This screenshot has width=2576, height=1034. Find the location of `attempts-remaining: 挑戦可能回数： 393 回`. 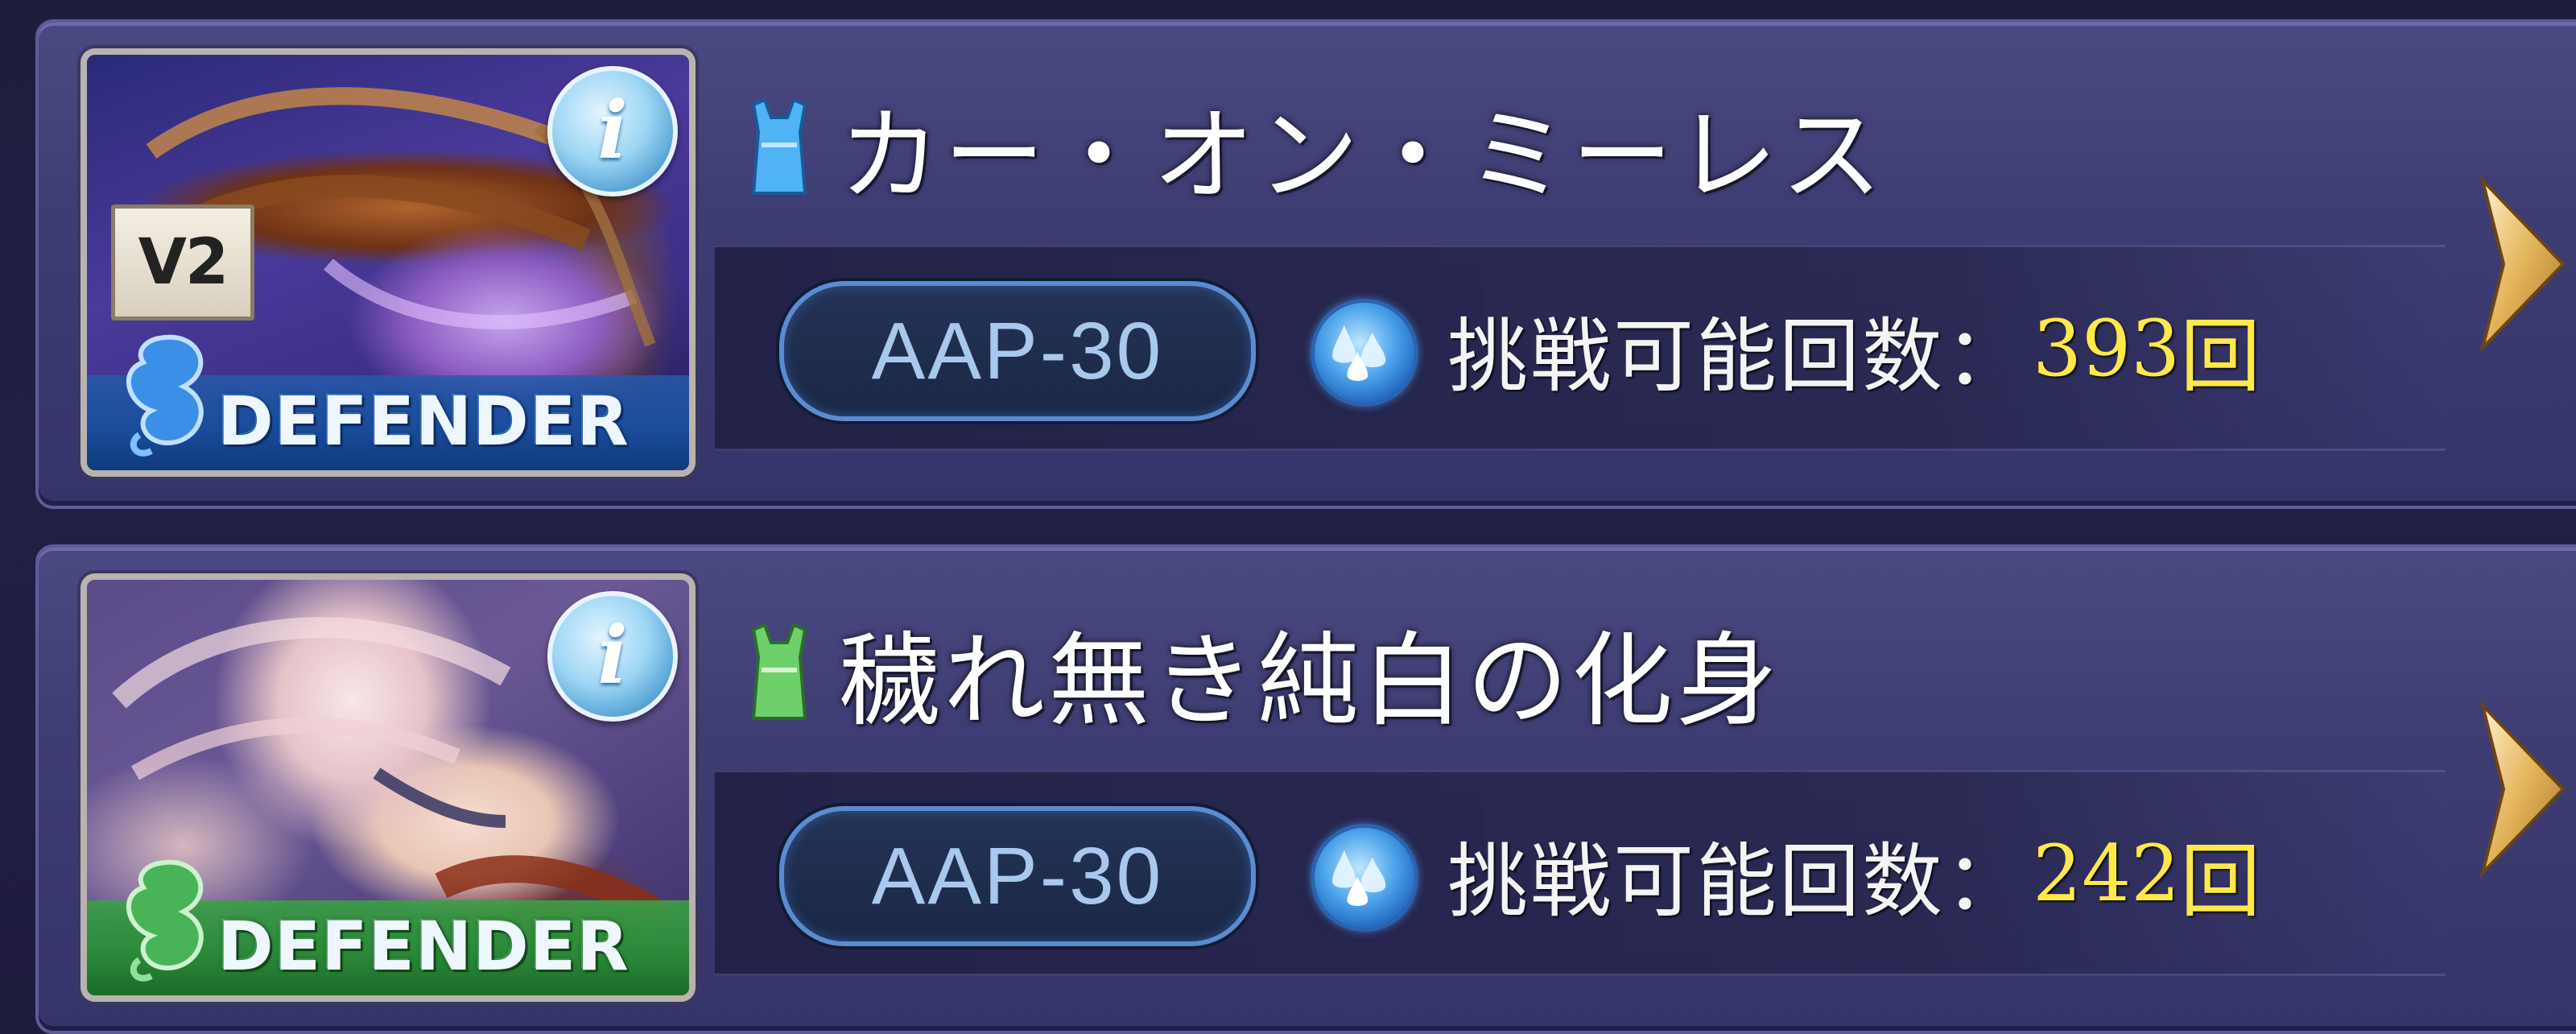

attempts-remaining: 挑戦可能回数： 393 回 is located at coordinates (1853, 348).